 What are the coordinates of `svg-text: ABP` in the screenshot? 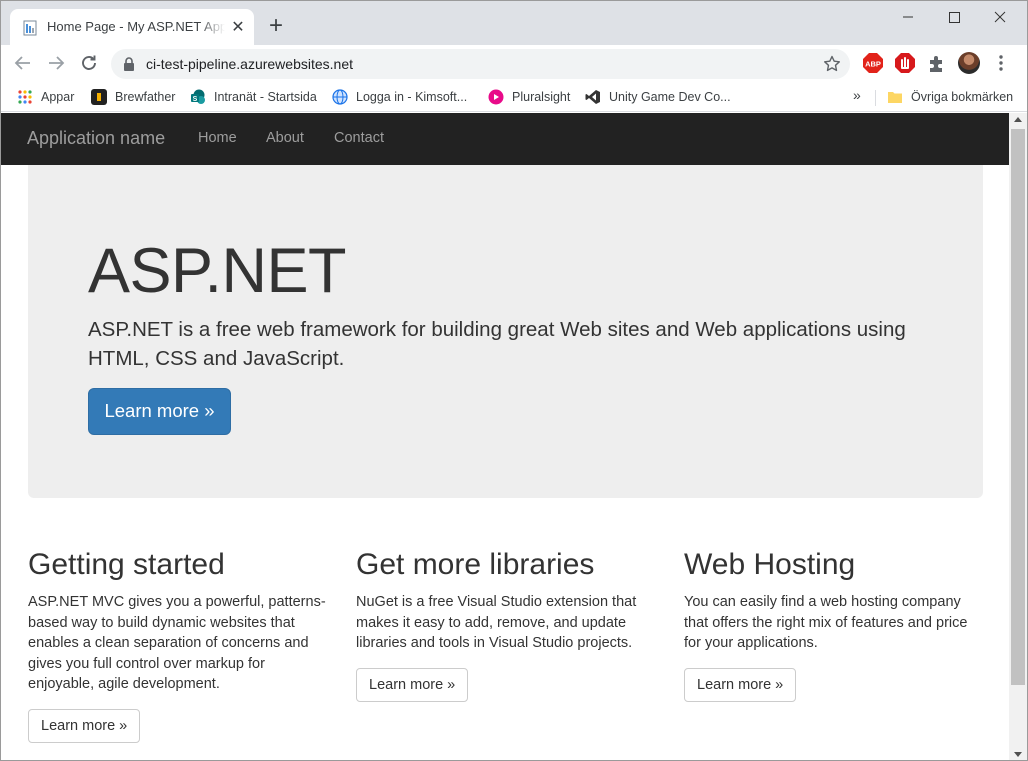 It's located at (873, 64).